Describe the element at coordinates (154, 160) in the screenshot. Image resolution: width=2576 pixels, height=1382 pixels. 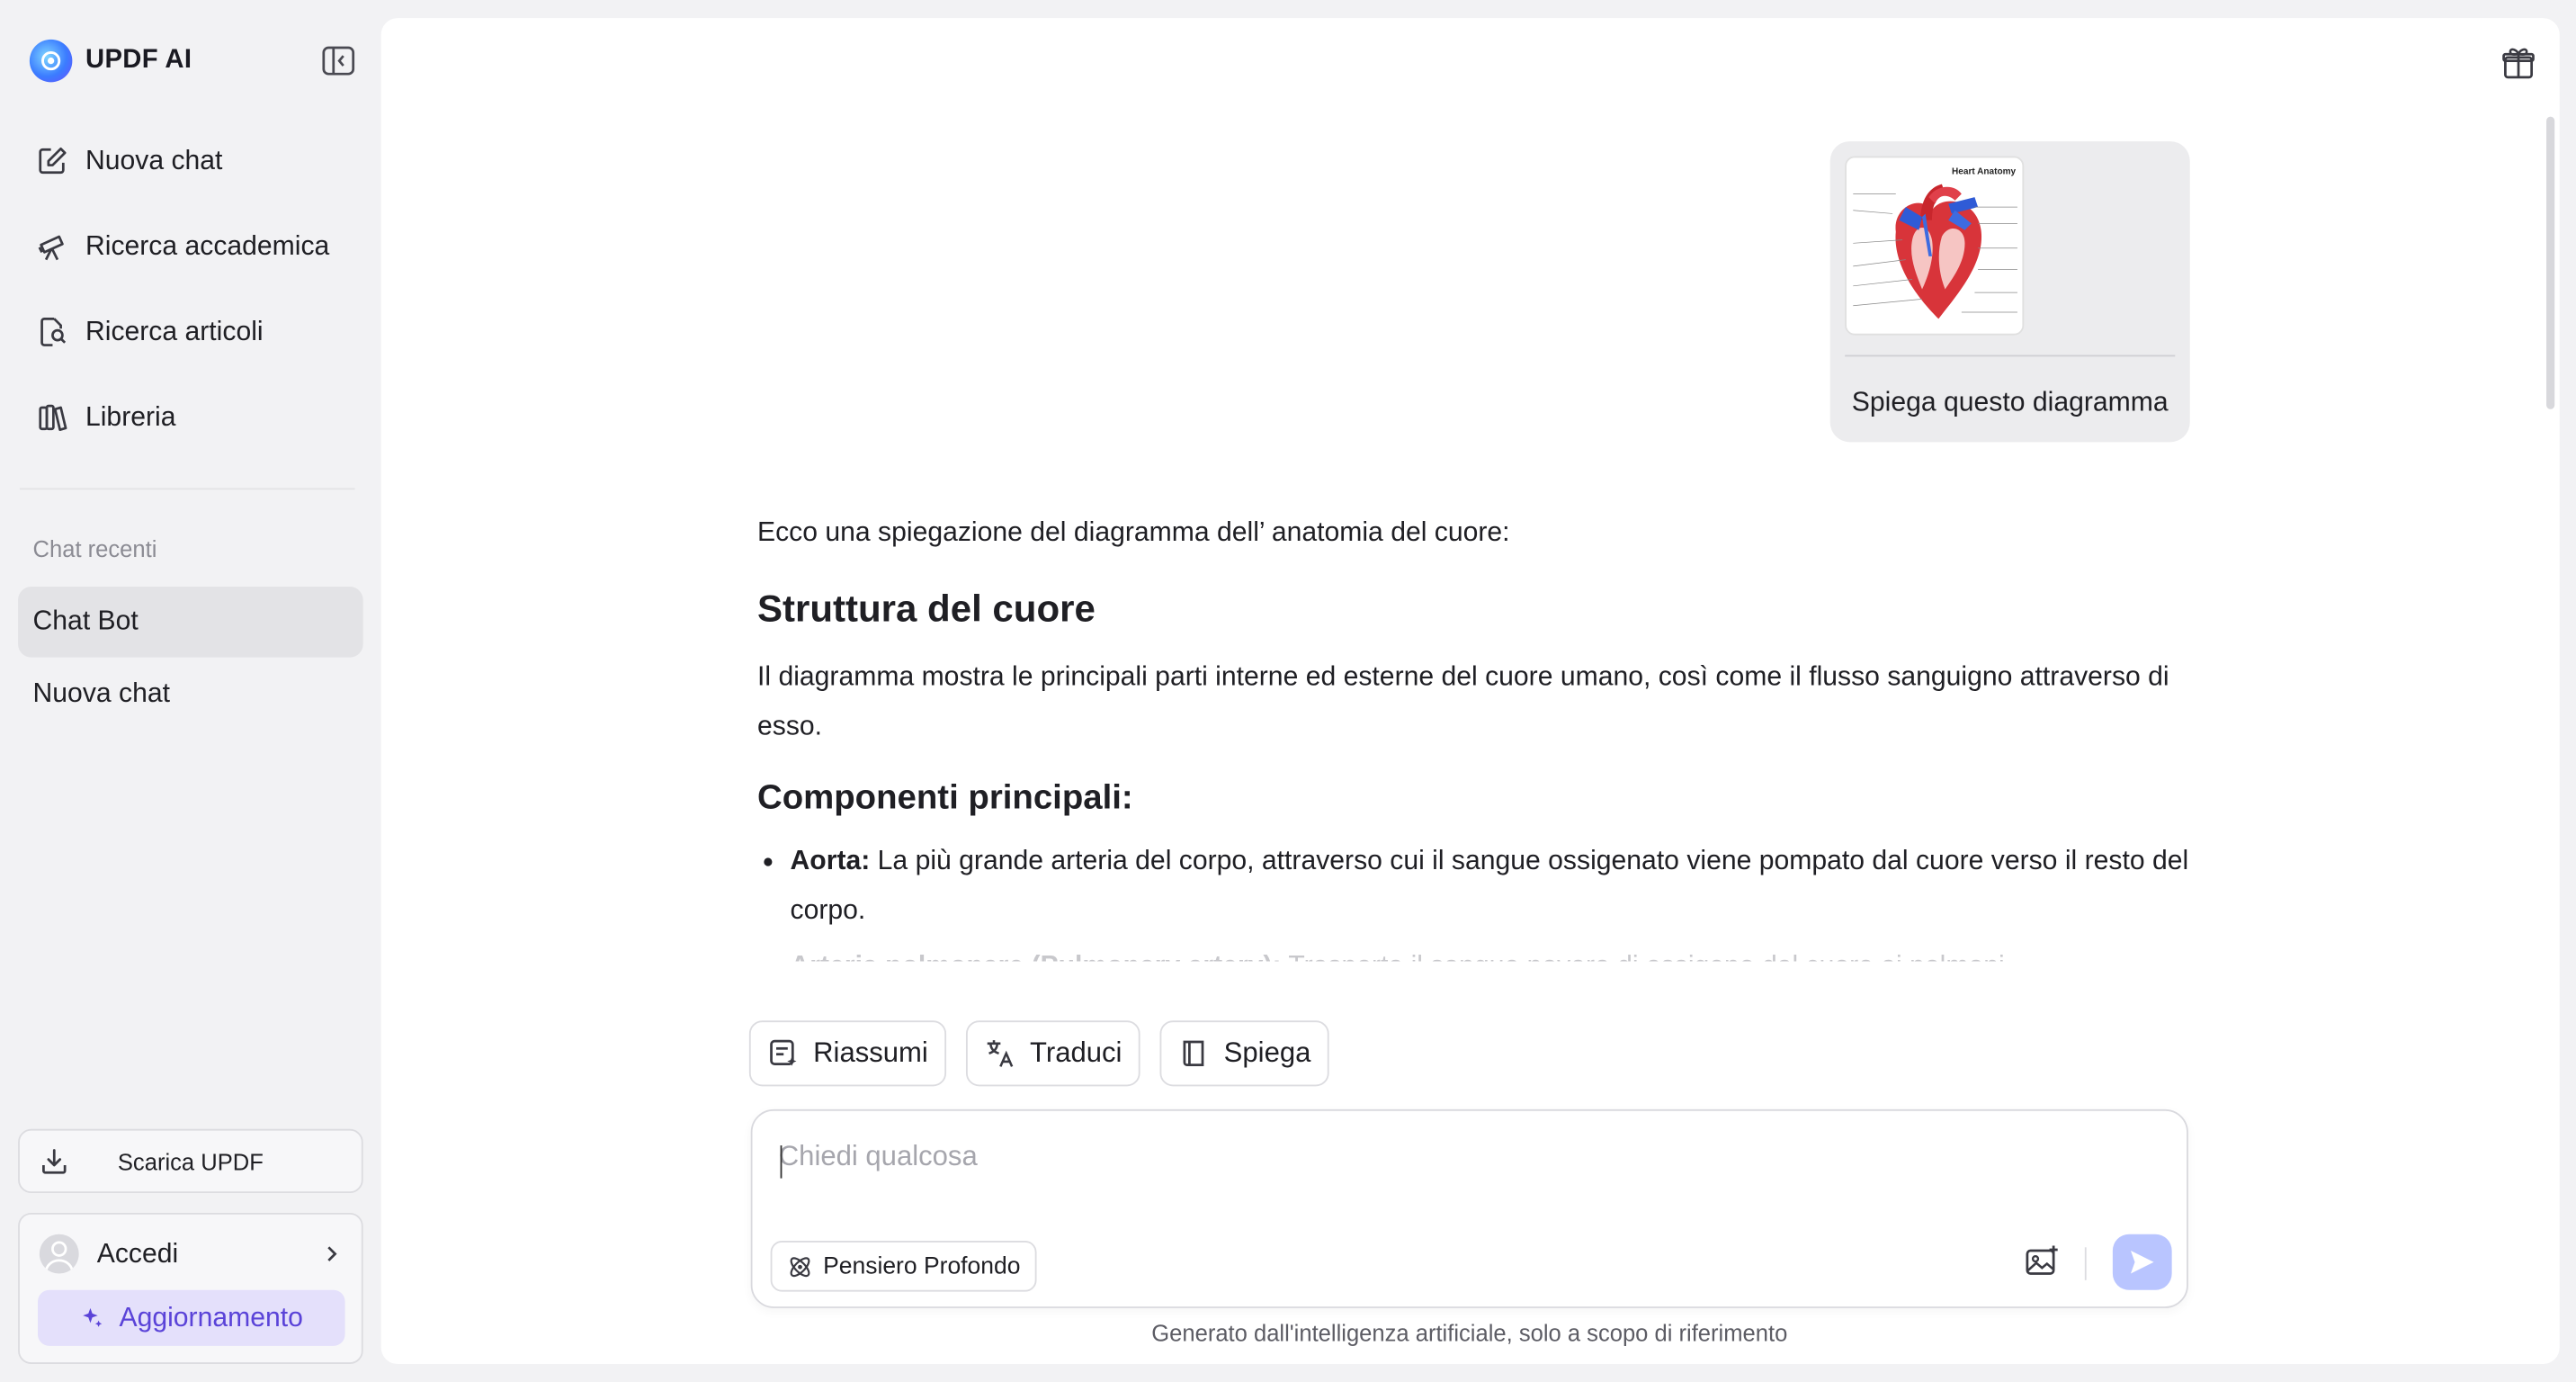
I see `sidebar-item-label: Nuova chat` at that location.